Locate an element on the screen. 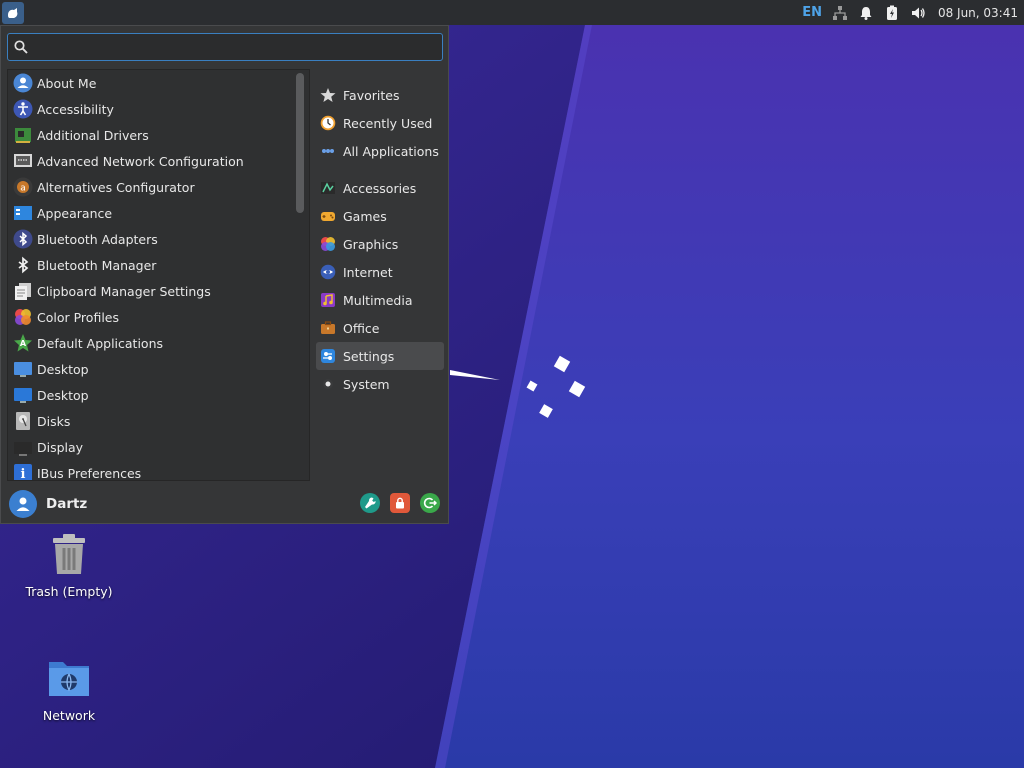 Image resolution: width=1024 pixels, height=768 pixels. avatar is located at coordinates (23, 504).